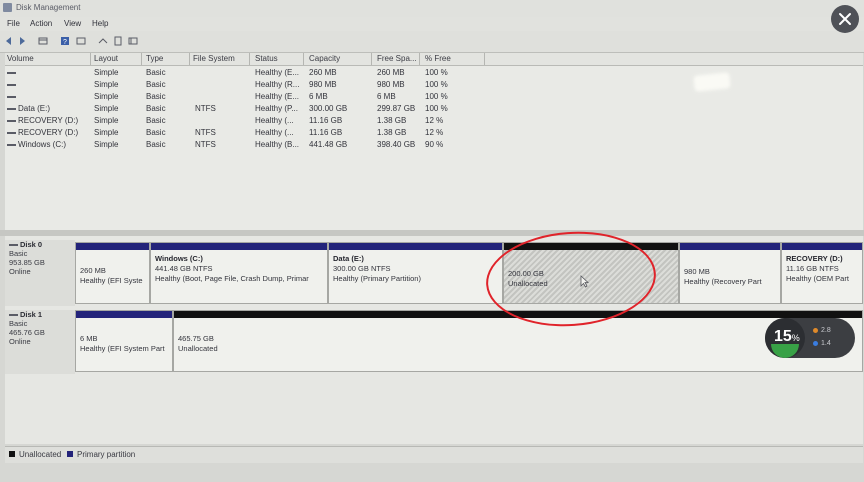 Image resolution: width=864 pixels, height=482 pixels. Describe the element at coordinates (324, 58) in the screenshot. I see `col-capacity: Capacity` at that location.